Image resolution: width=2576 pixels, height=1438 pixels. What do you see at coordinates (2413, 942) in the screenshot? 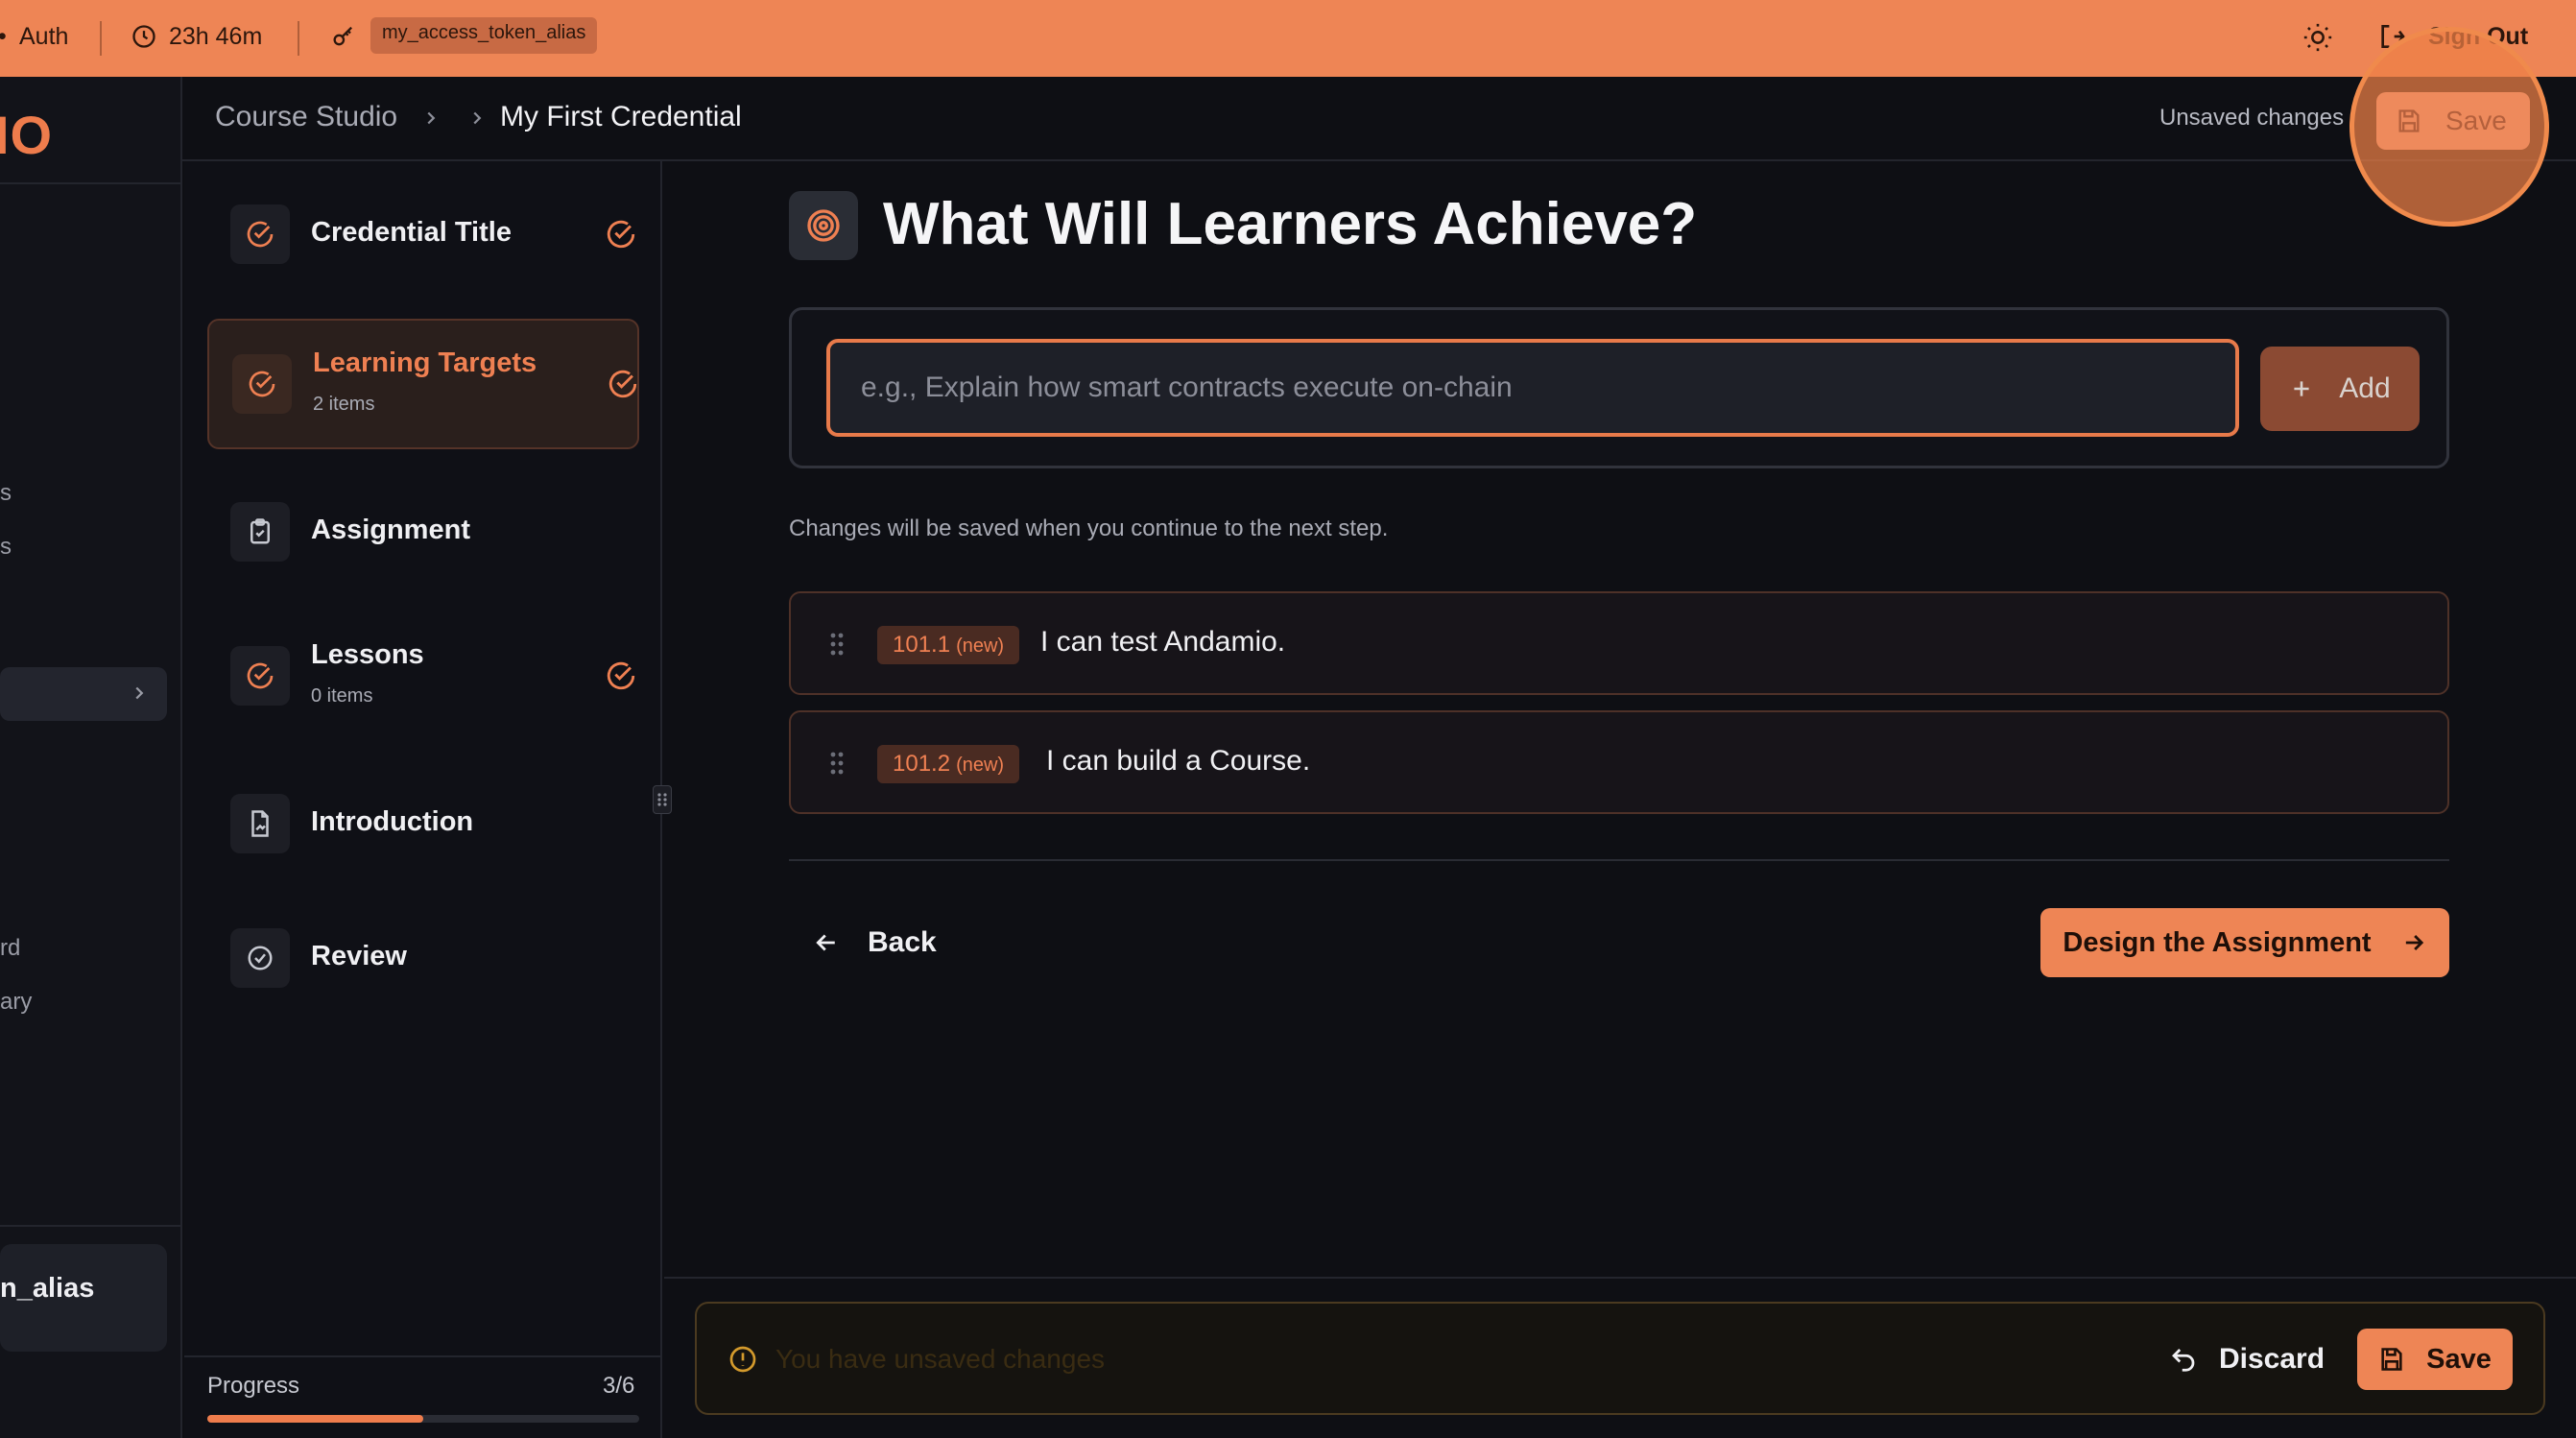
I see `arrow-right-icon` at bounding box center [2413, 942].